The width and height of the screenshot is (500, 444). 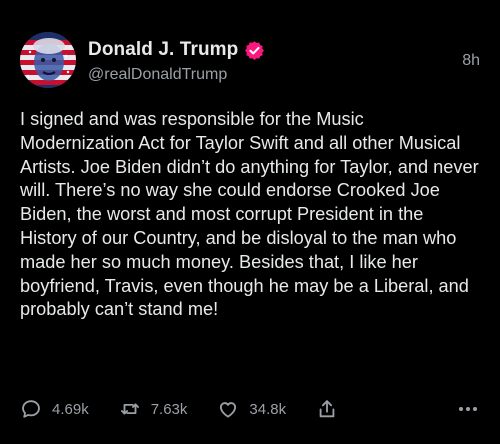 I want to click on share-button, so click(x=327, y=409).